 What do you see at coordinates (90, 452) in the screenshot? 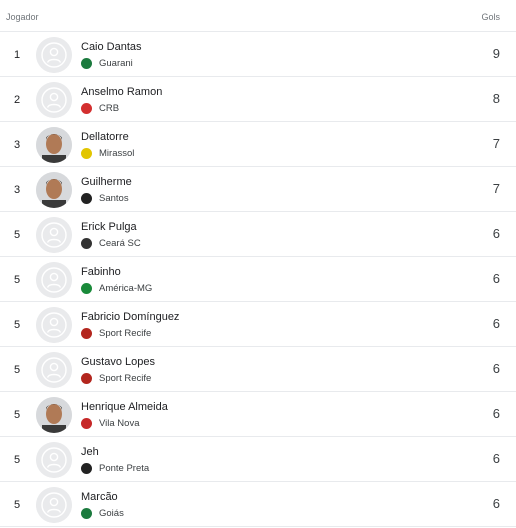
I see `player-name: Jeh` at bounding box center [90, 452].